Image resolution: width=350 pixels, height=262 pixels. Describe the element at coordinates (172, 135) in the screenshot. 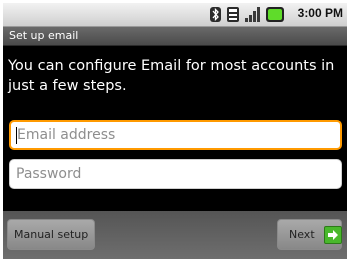

I see `email-field` at that location.